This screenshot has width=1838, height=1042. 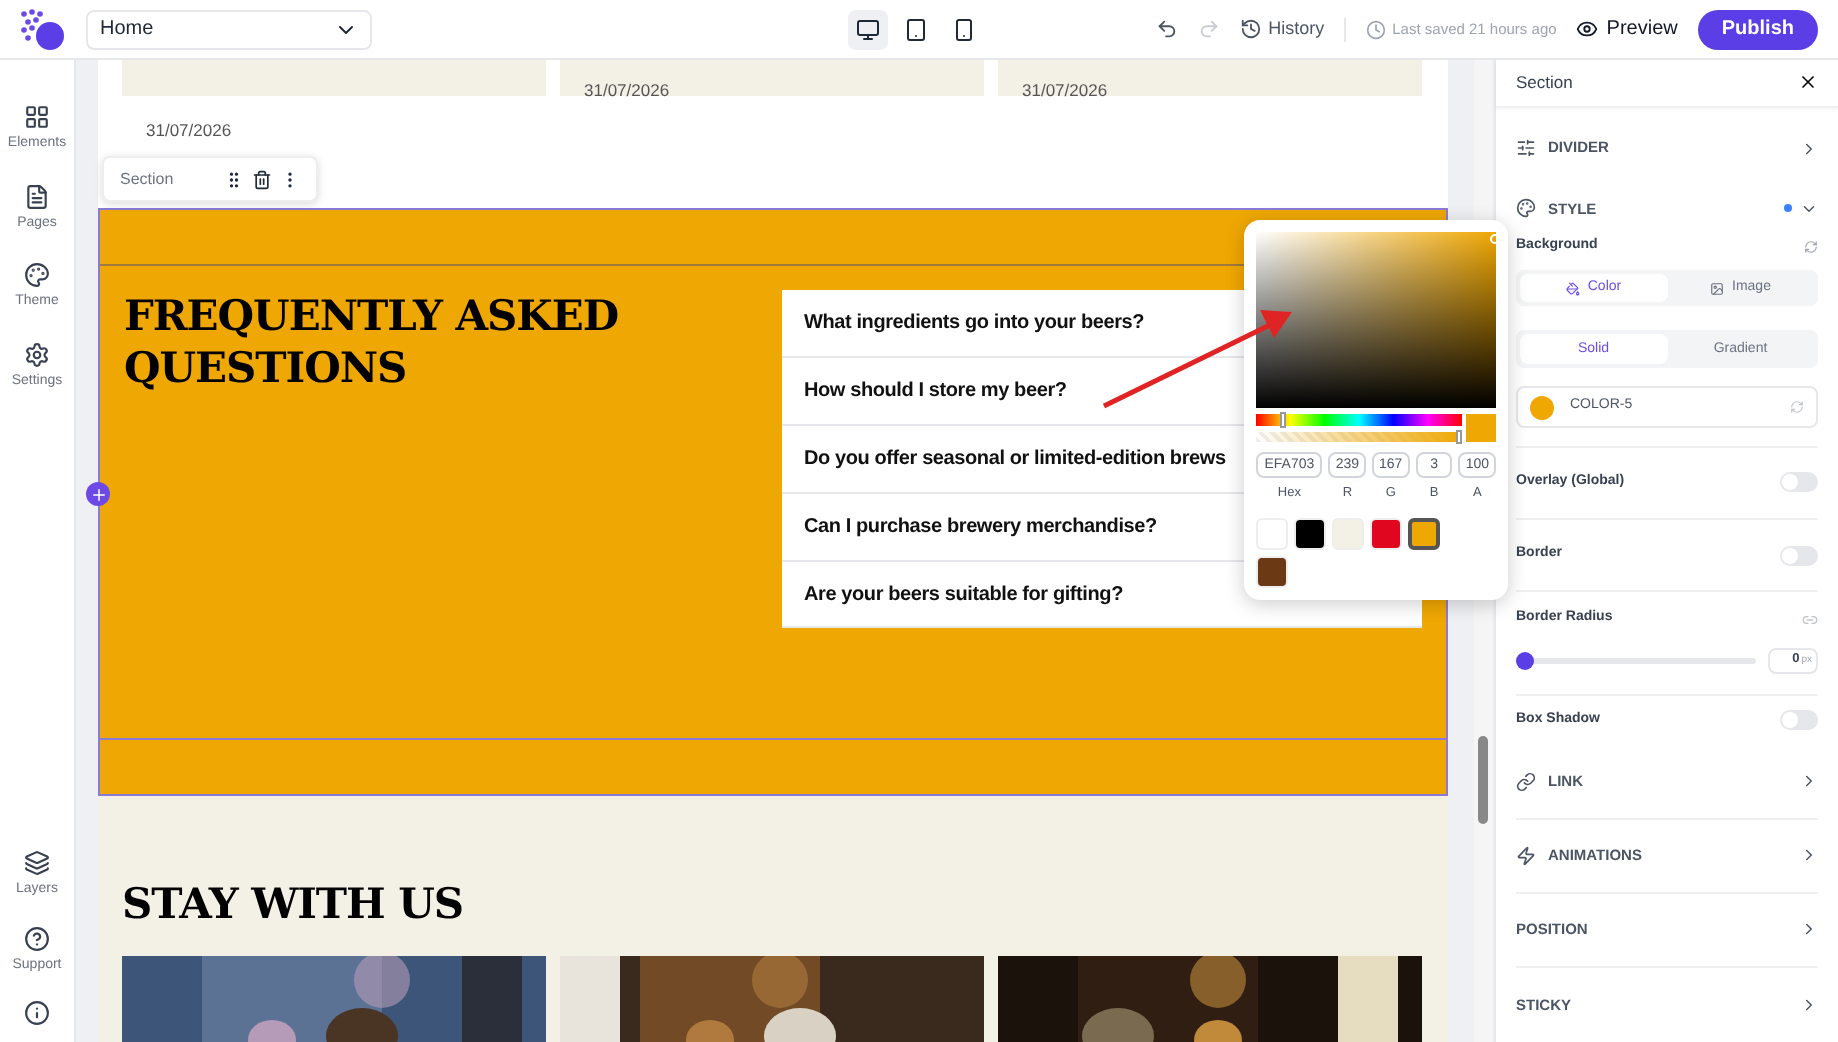 I want to click on sliders-icon, so click(x=1526, y=148).